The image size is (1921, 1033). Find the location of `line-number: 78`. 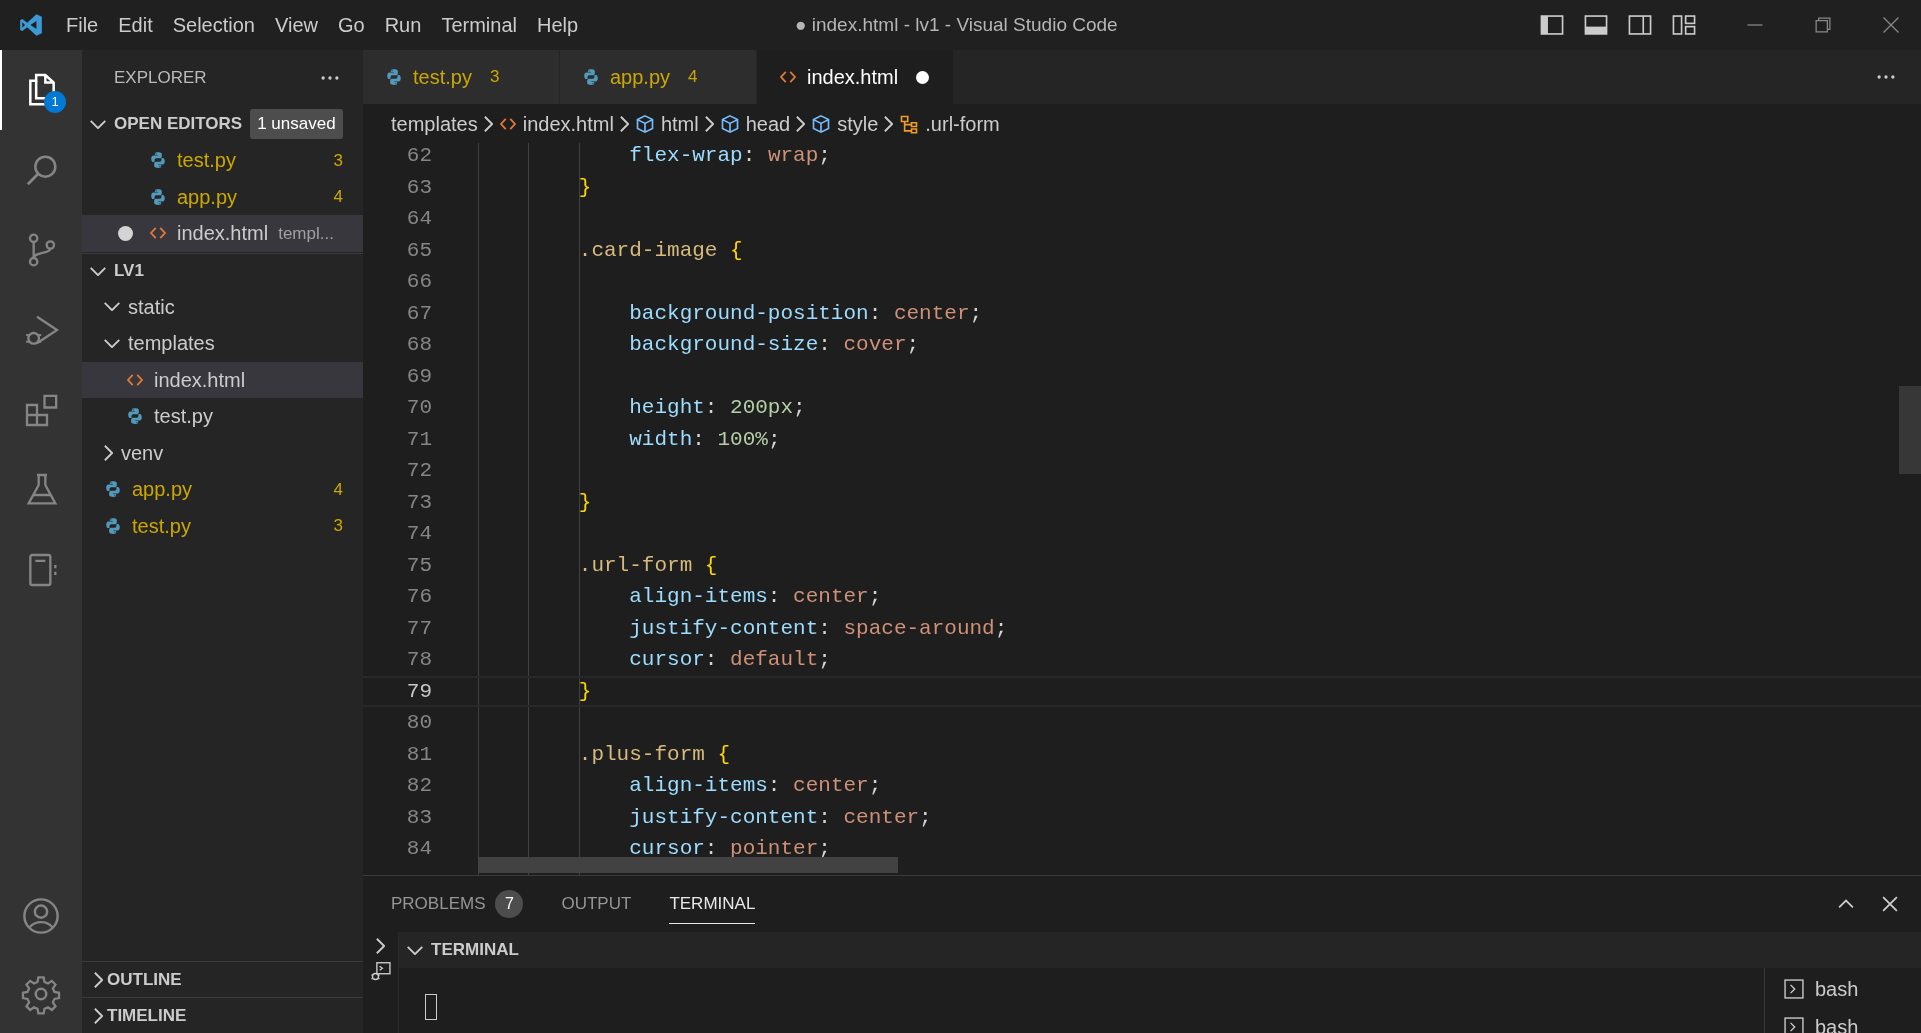

line-number: 78 is located at coordinates (419, 660).